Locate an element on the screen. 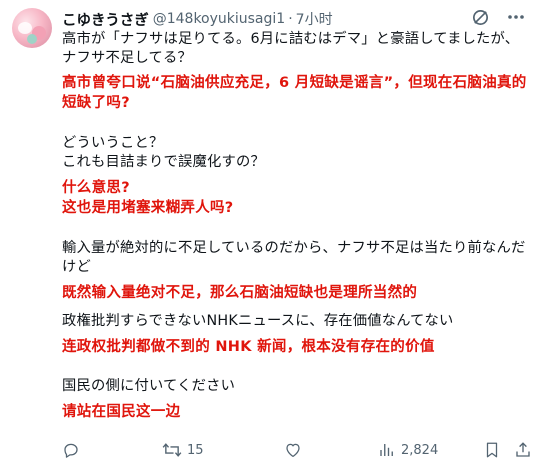  jp-text: 政権批判すらできないNHKニュースに、存在価値なんてない is located at coordinates (258, 321).